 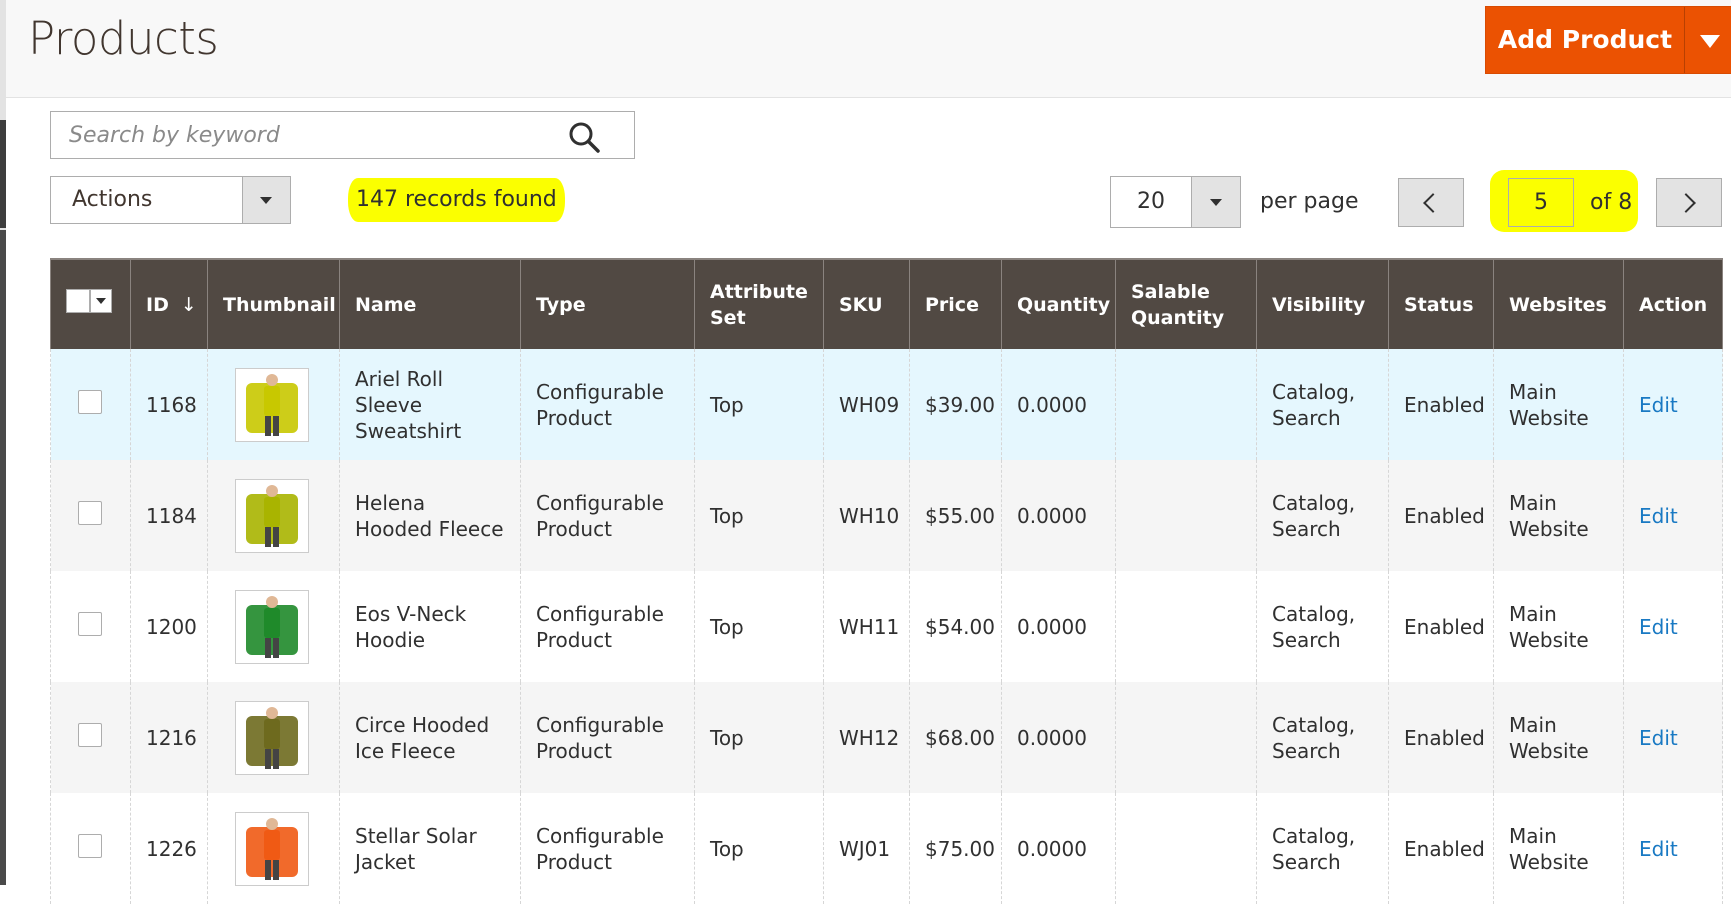 I want to click on mass-select-dropdown, so click(x=89, y=301).